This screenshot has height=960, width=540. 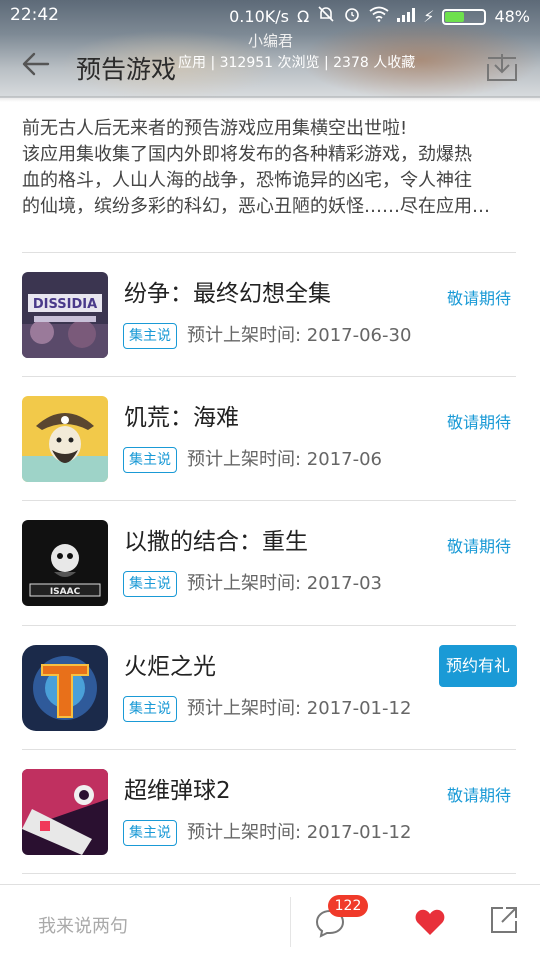 What do you see at coordinates (83, 925) in the screenshot?
I see `comment-input: 我来说两句` at bounding box center [83, 925].